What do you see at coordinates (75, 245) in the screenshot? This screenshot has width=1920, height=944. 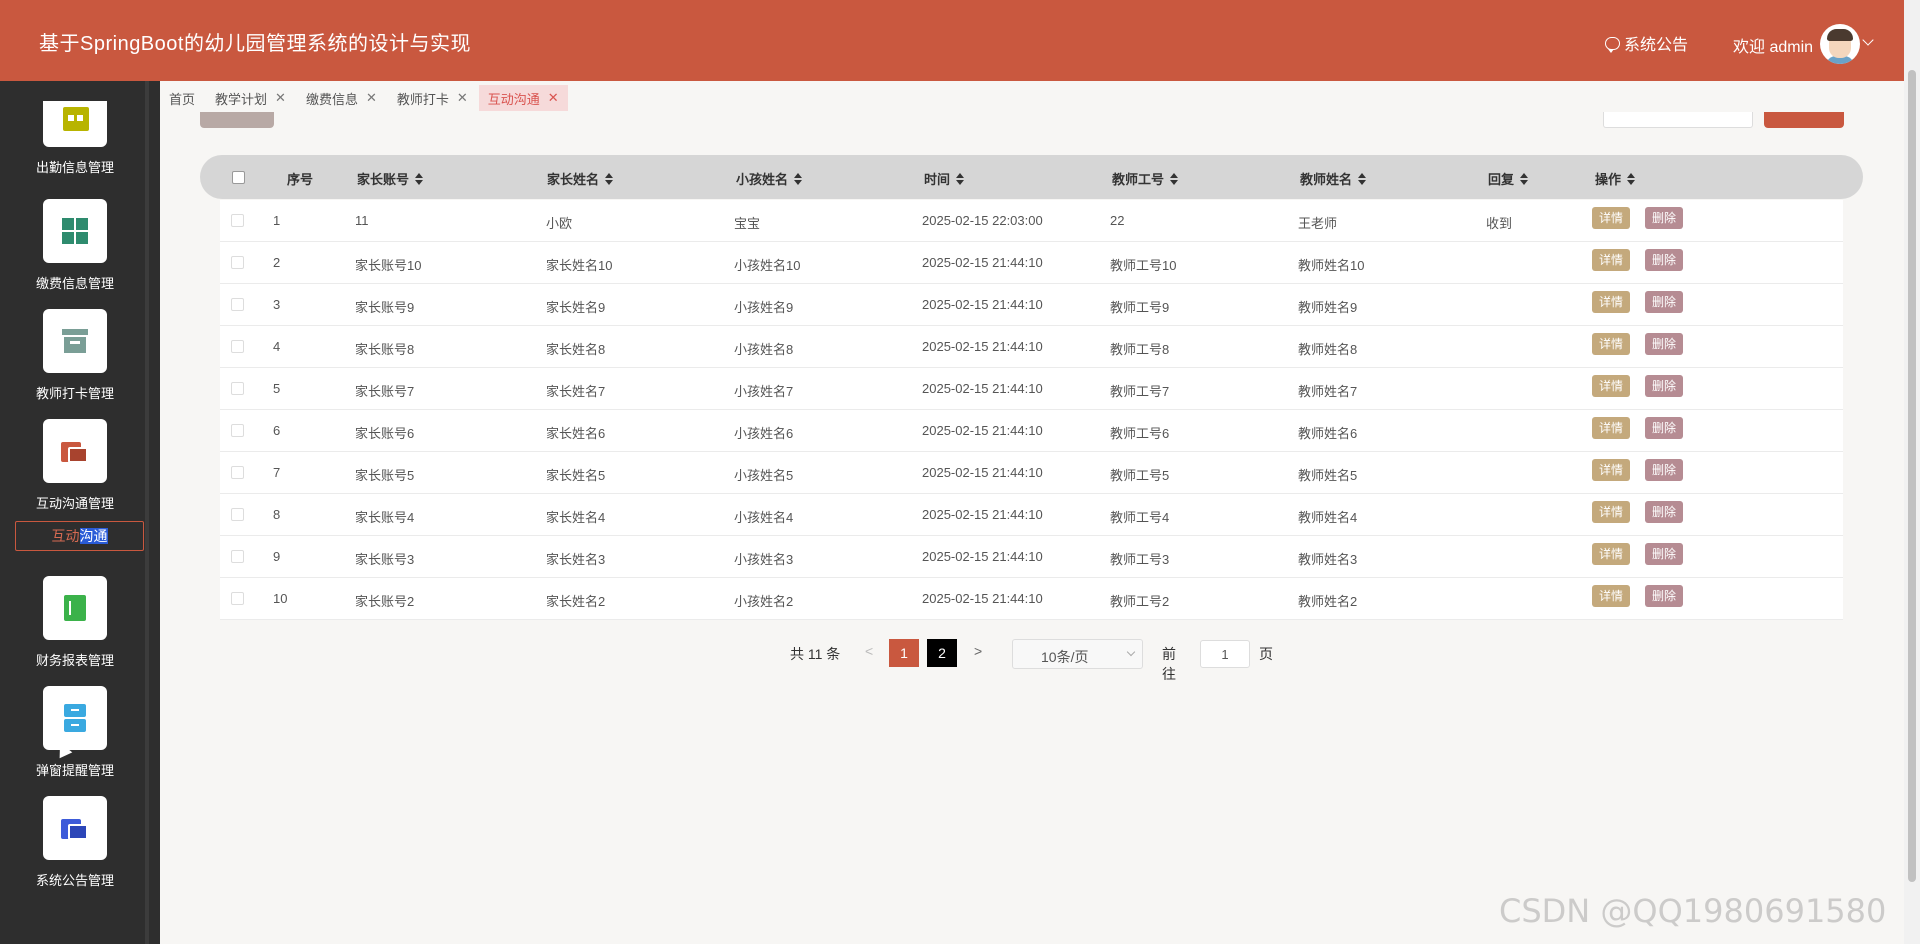 I see `sidebar-item-payment: 缴费信息管理` at bounding box center [75, 245].